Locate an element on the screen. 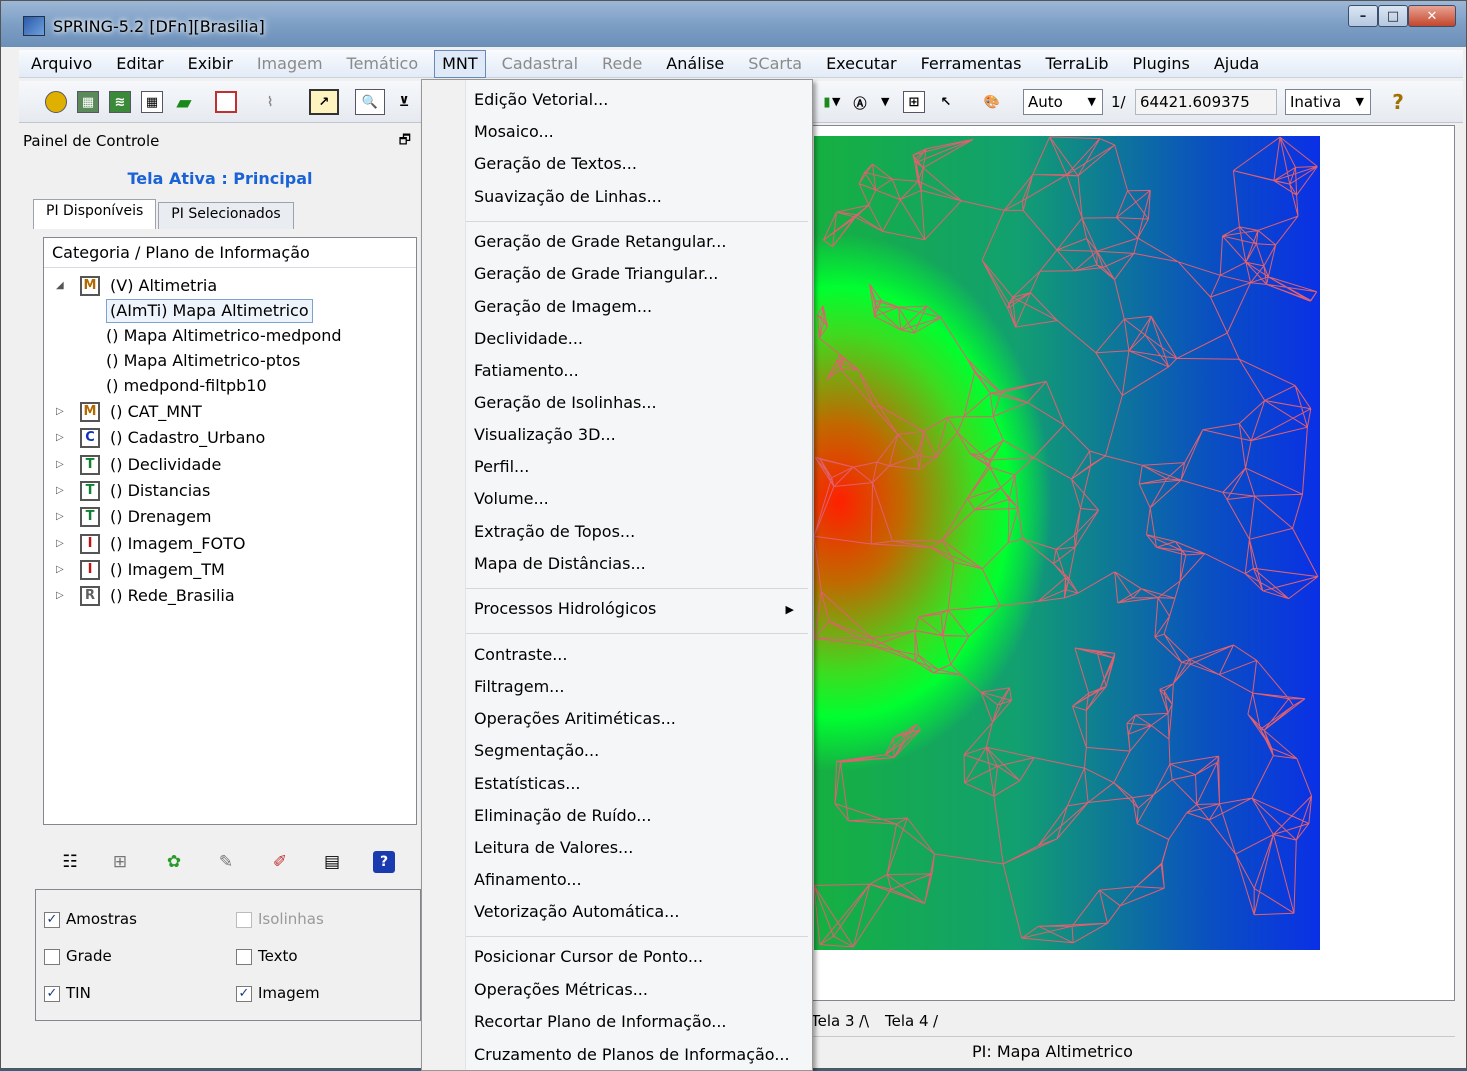 This screenshot has height=1071, width=1467. menu-analise: Análise is located at coordinates (695, 64).